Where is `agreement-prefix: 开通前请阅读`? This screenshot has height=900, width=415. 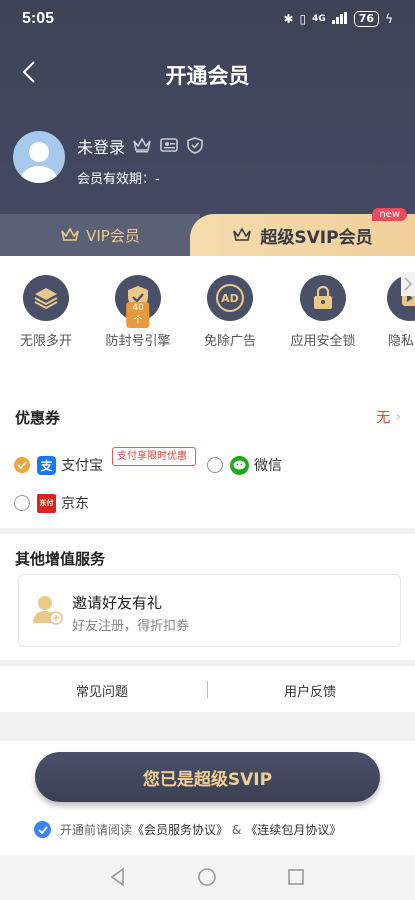
agreement-prefix: 开通前请阅读 is located at coordinates (96, 830).